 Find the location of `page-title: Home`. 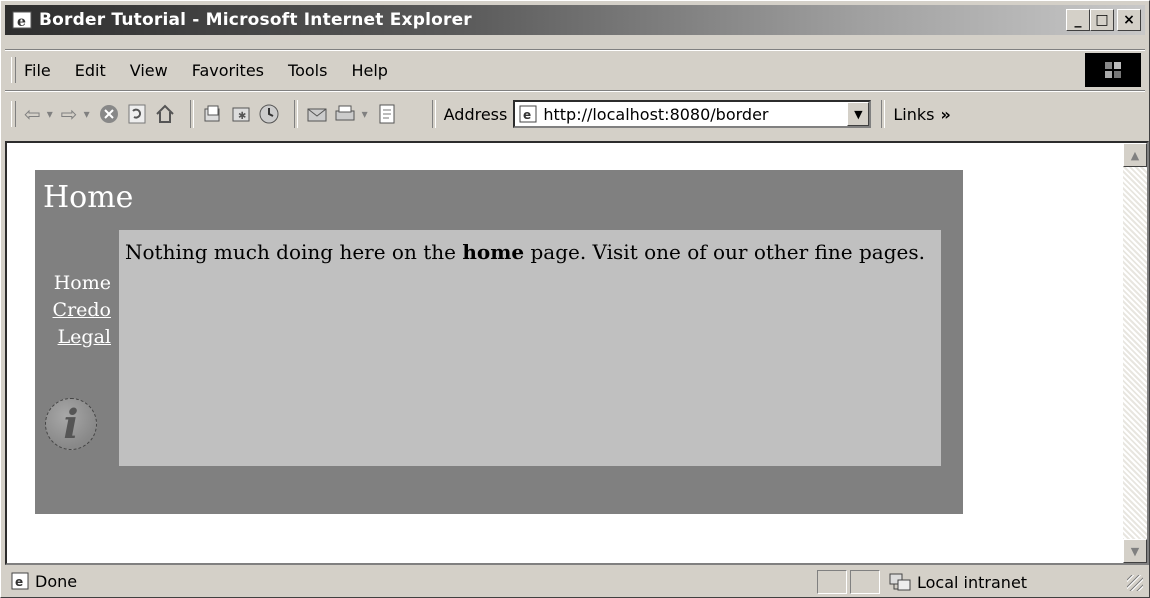

page-title: Home is located at coordinates (88, 197).